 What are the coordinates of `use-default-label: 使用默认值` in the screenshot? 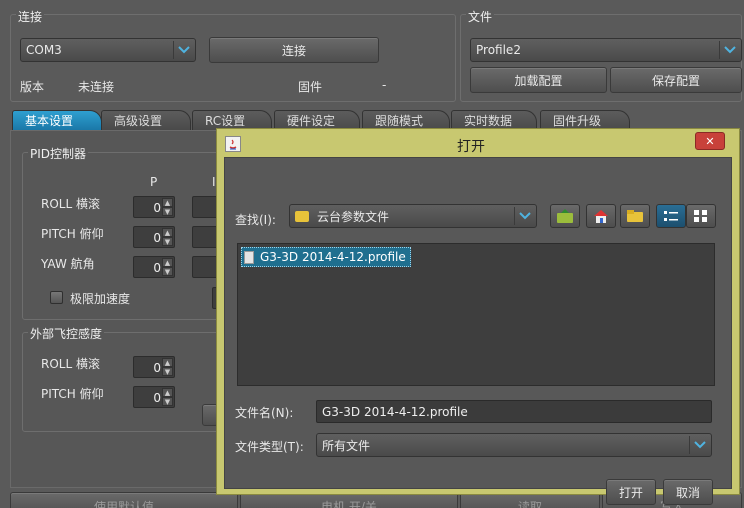 It's located at (123, 504).